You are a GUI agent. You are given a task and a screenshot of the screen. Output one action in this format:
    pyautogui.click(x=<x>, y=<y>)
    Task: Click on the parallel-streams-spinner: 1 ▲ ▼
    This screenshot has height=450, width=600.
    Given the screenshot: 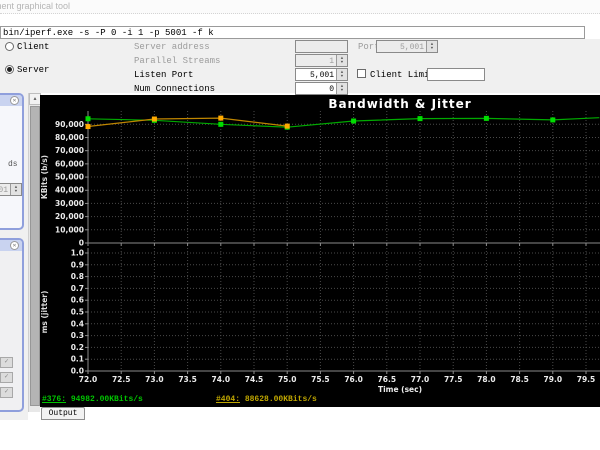 What is the action you would take?
    pyautogui.click(x=321, y=60)
    